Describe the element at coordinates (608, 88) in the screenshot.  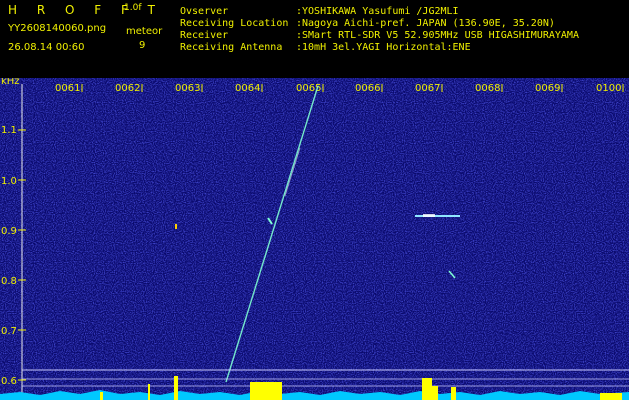
I see `time-tick-label: 0100` at that location.